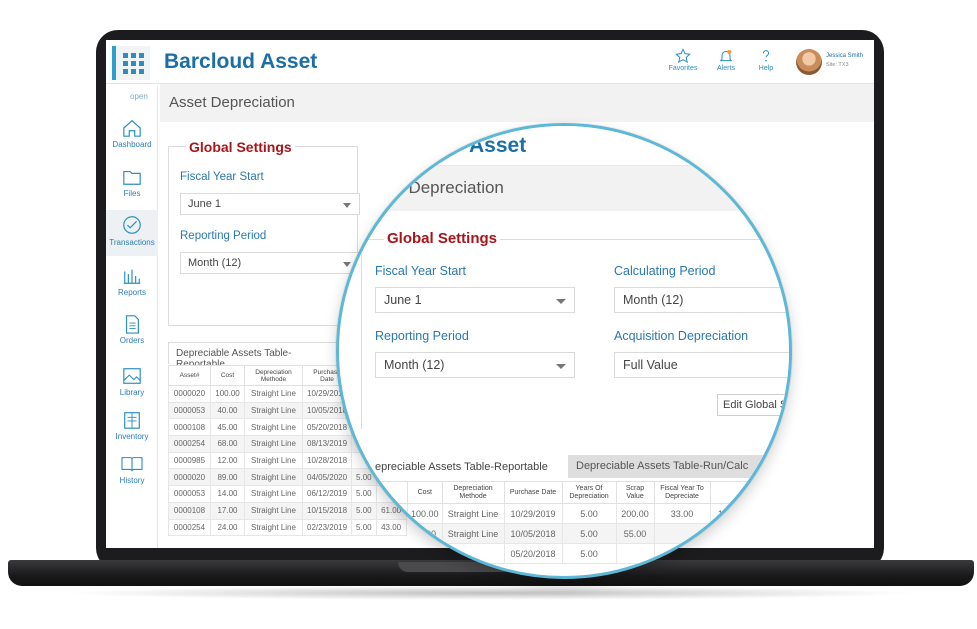 Image resolution: width=977 pixels, height=629 pixels. Describe the element at coordinates (701, 365) in the screenshot. I see `acquisition-depreciation-select: Full Value` at that location.